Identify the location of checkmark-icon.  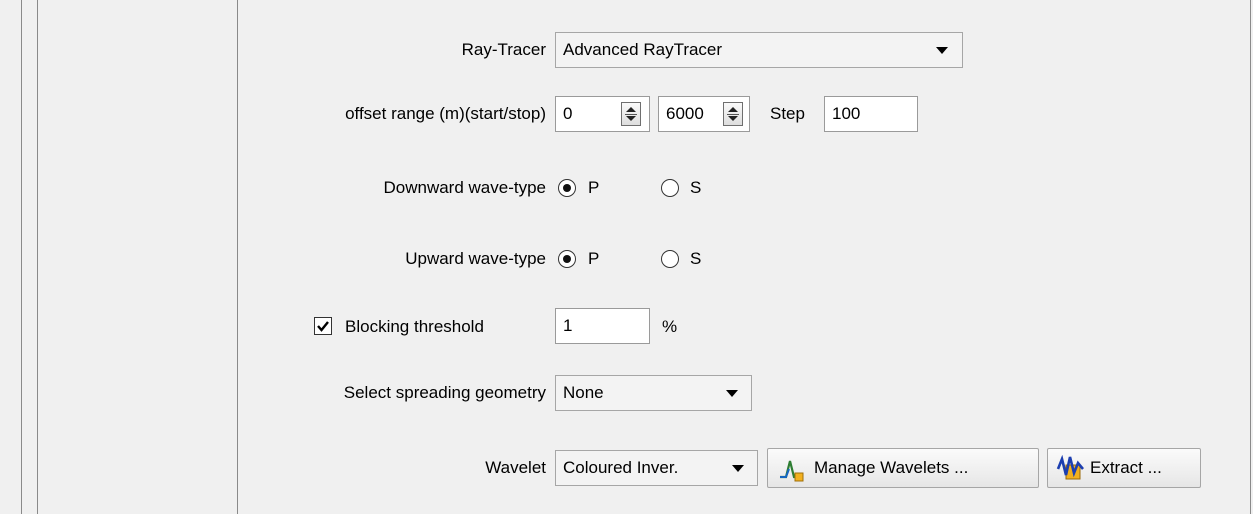
(323, 326).